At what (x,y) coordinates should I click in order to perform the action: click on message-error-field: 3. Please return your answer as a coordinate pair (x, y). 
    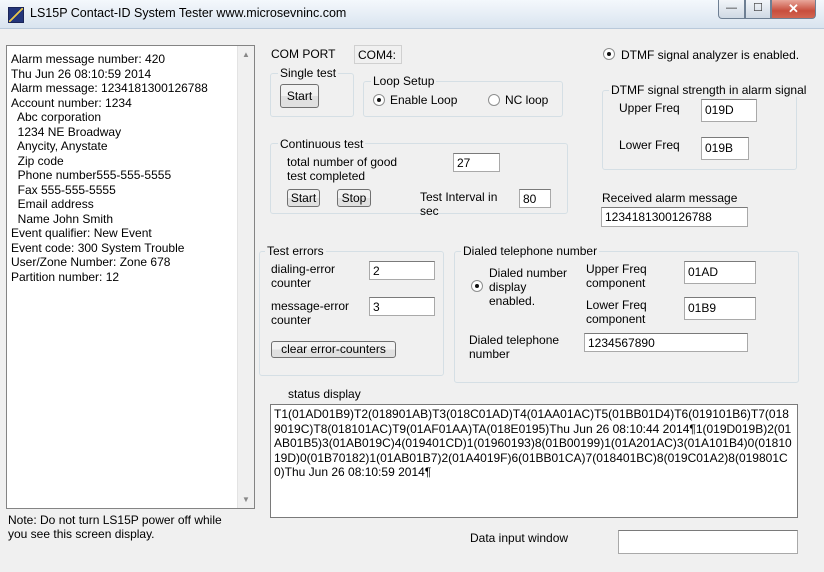
    Looking at the image, I should click on (402, 306).